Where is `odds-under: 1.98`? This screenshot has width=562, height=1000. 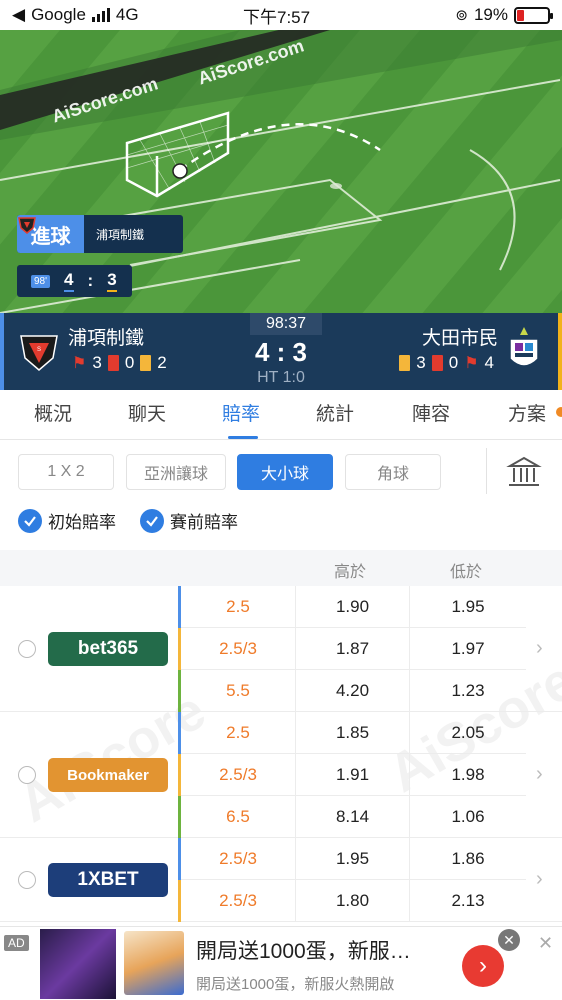 odds-under: 1.98 is located at coordinates (468, 774).